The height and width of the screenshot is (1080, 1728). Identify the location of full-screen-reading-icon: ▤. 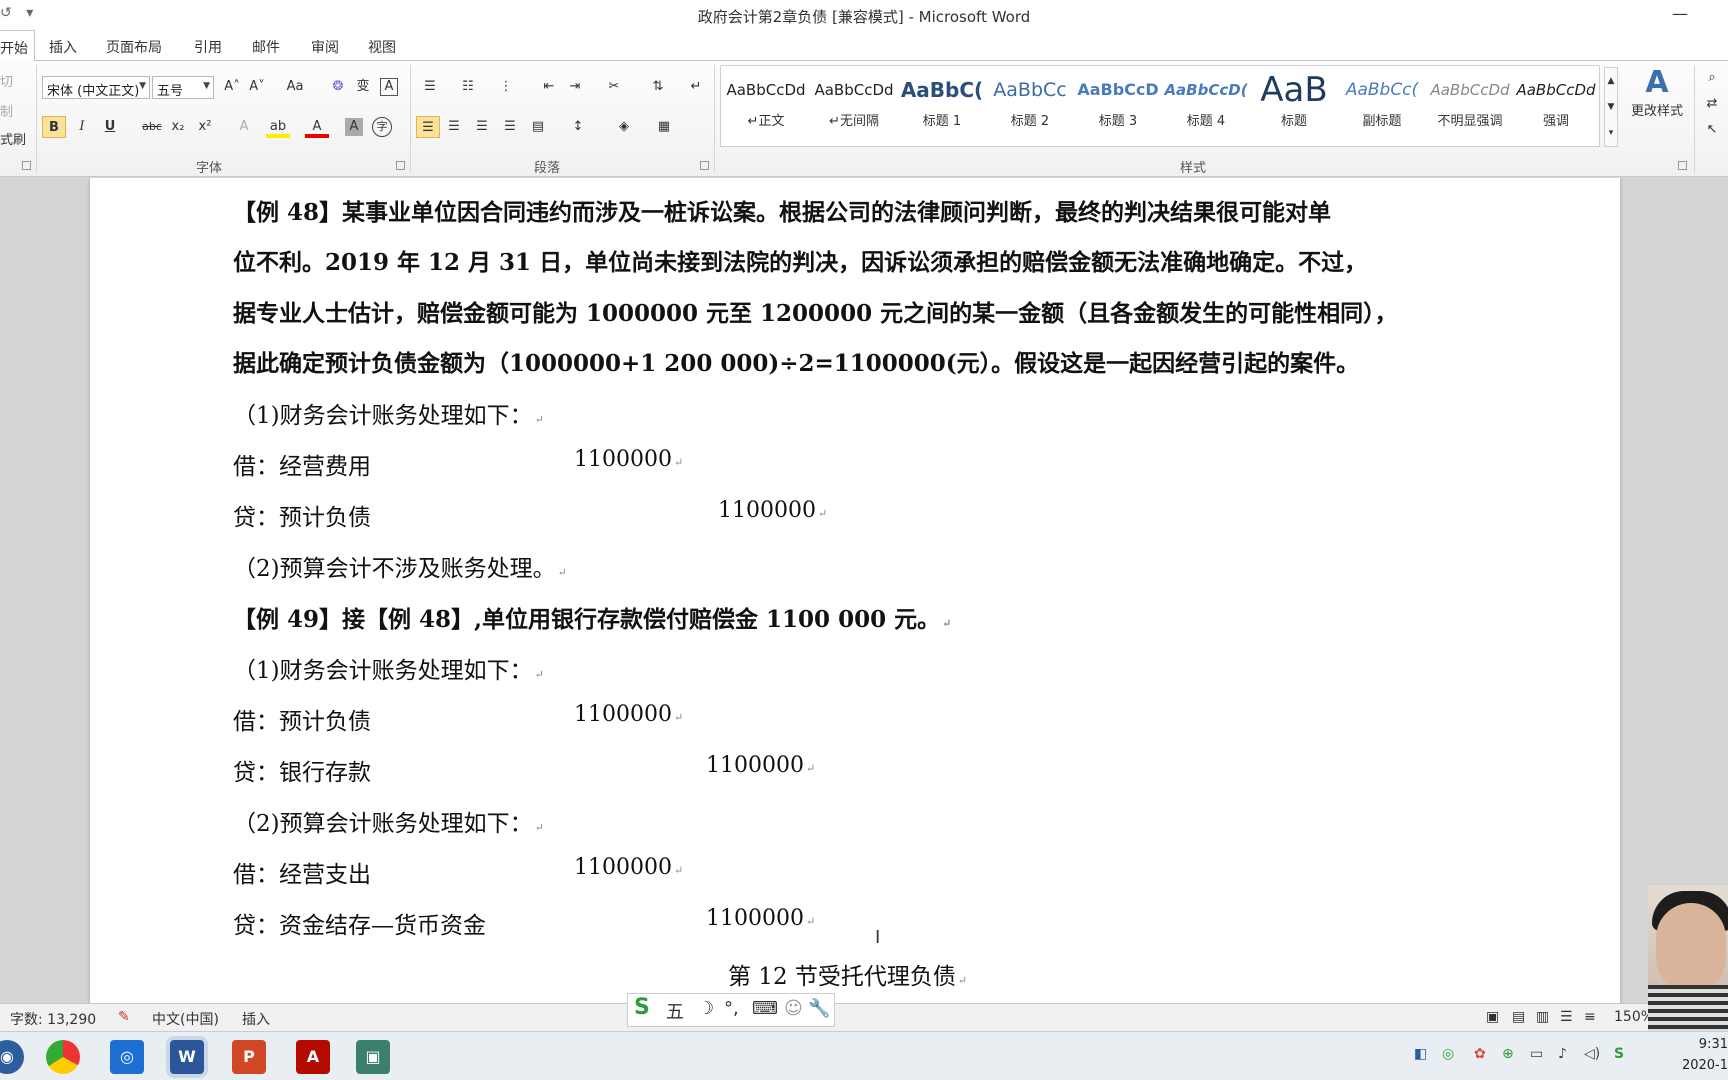
(1518, 1017).